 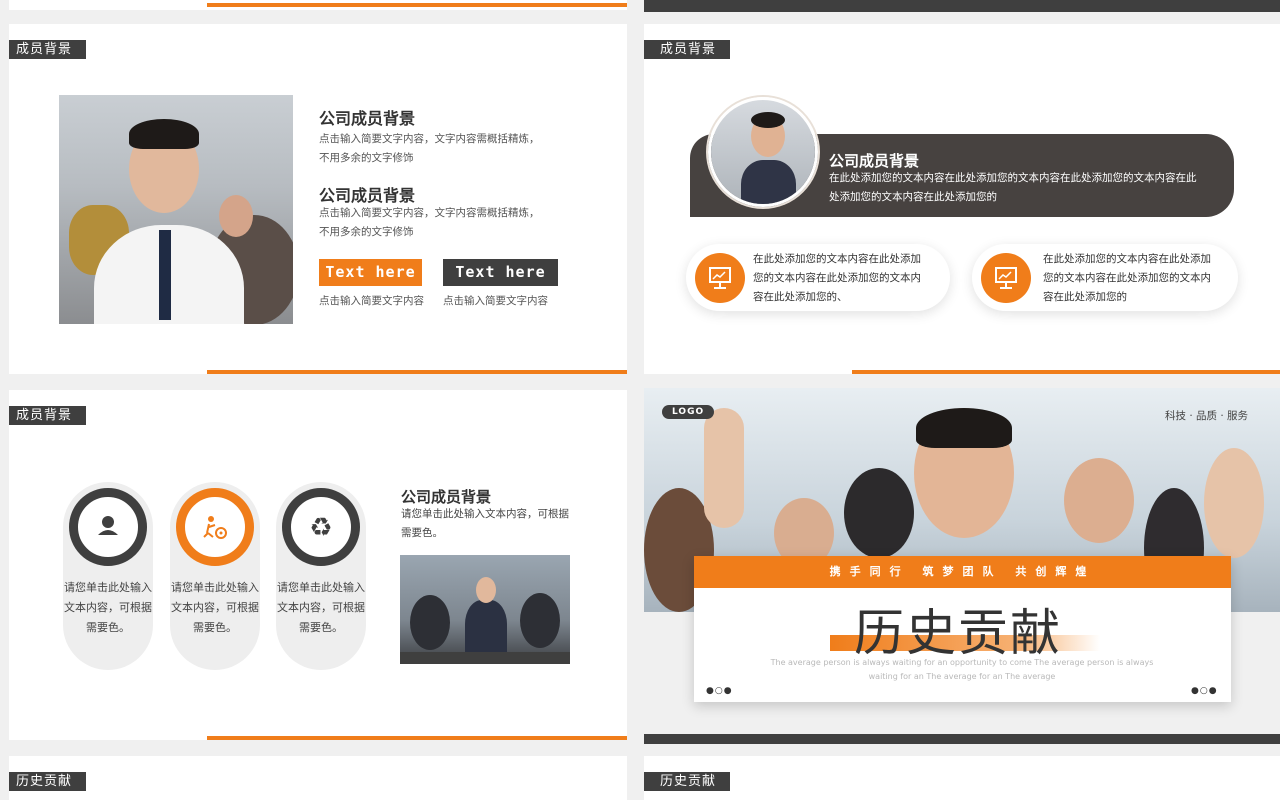 I want to click on teamwork-gear-icon, so click(x=215, y=527).